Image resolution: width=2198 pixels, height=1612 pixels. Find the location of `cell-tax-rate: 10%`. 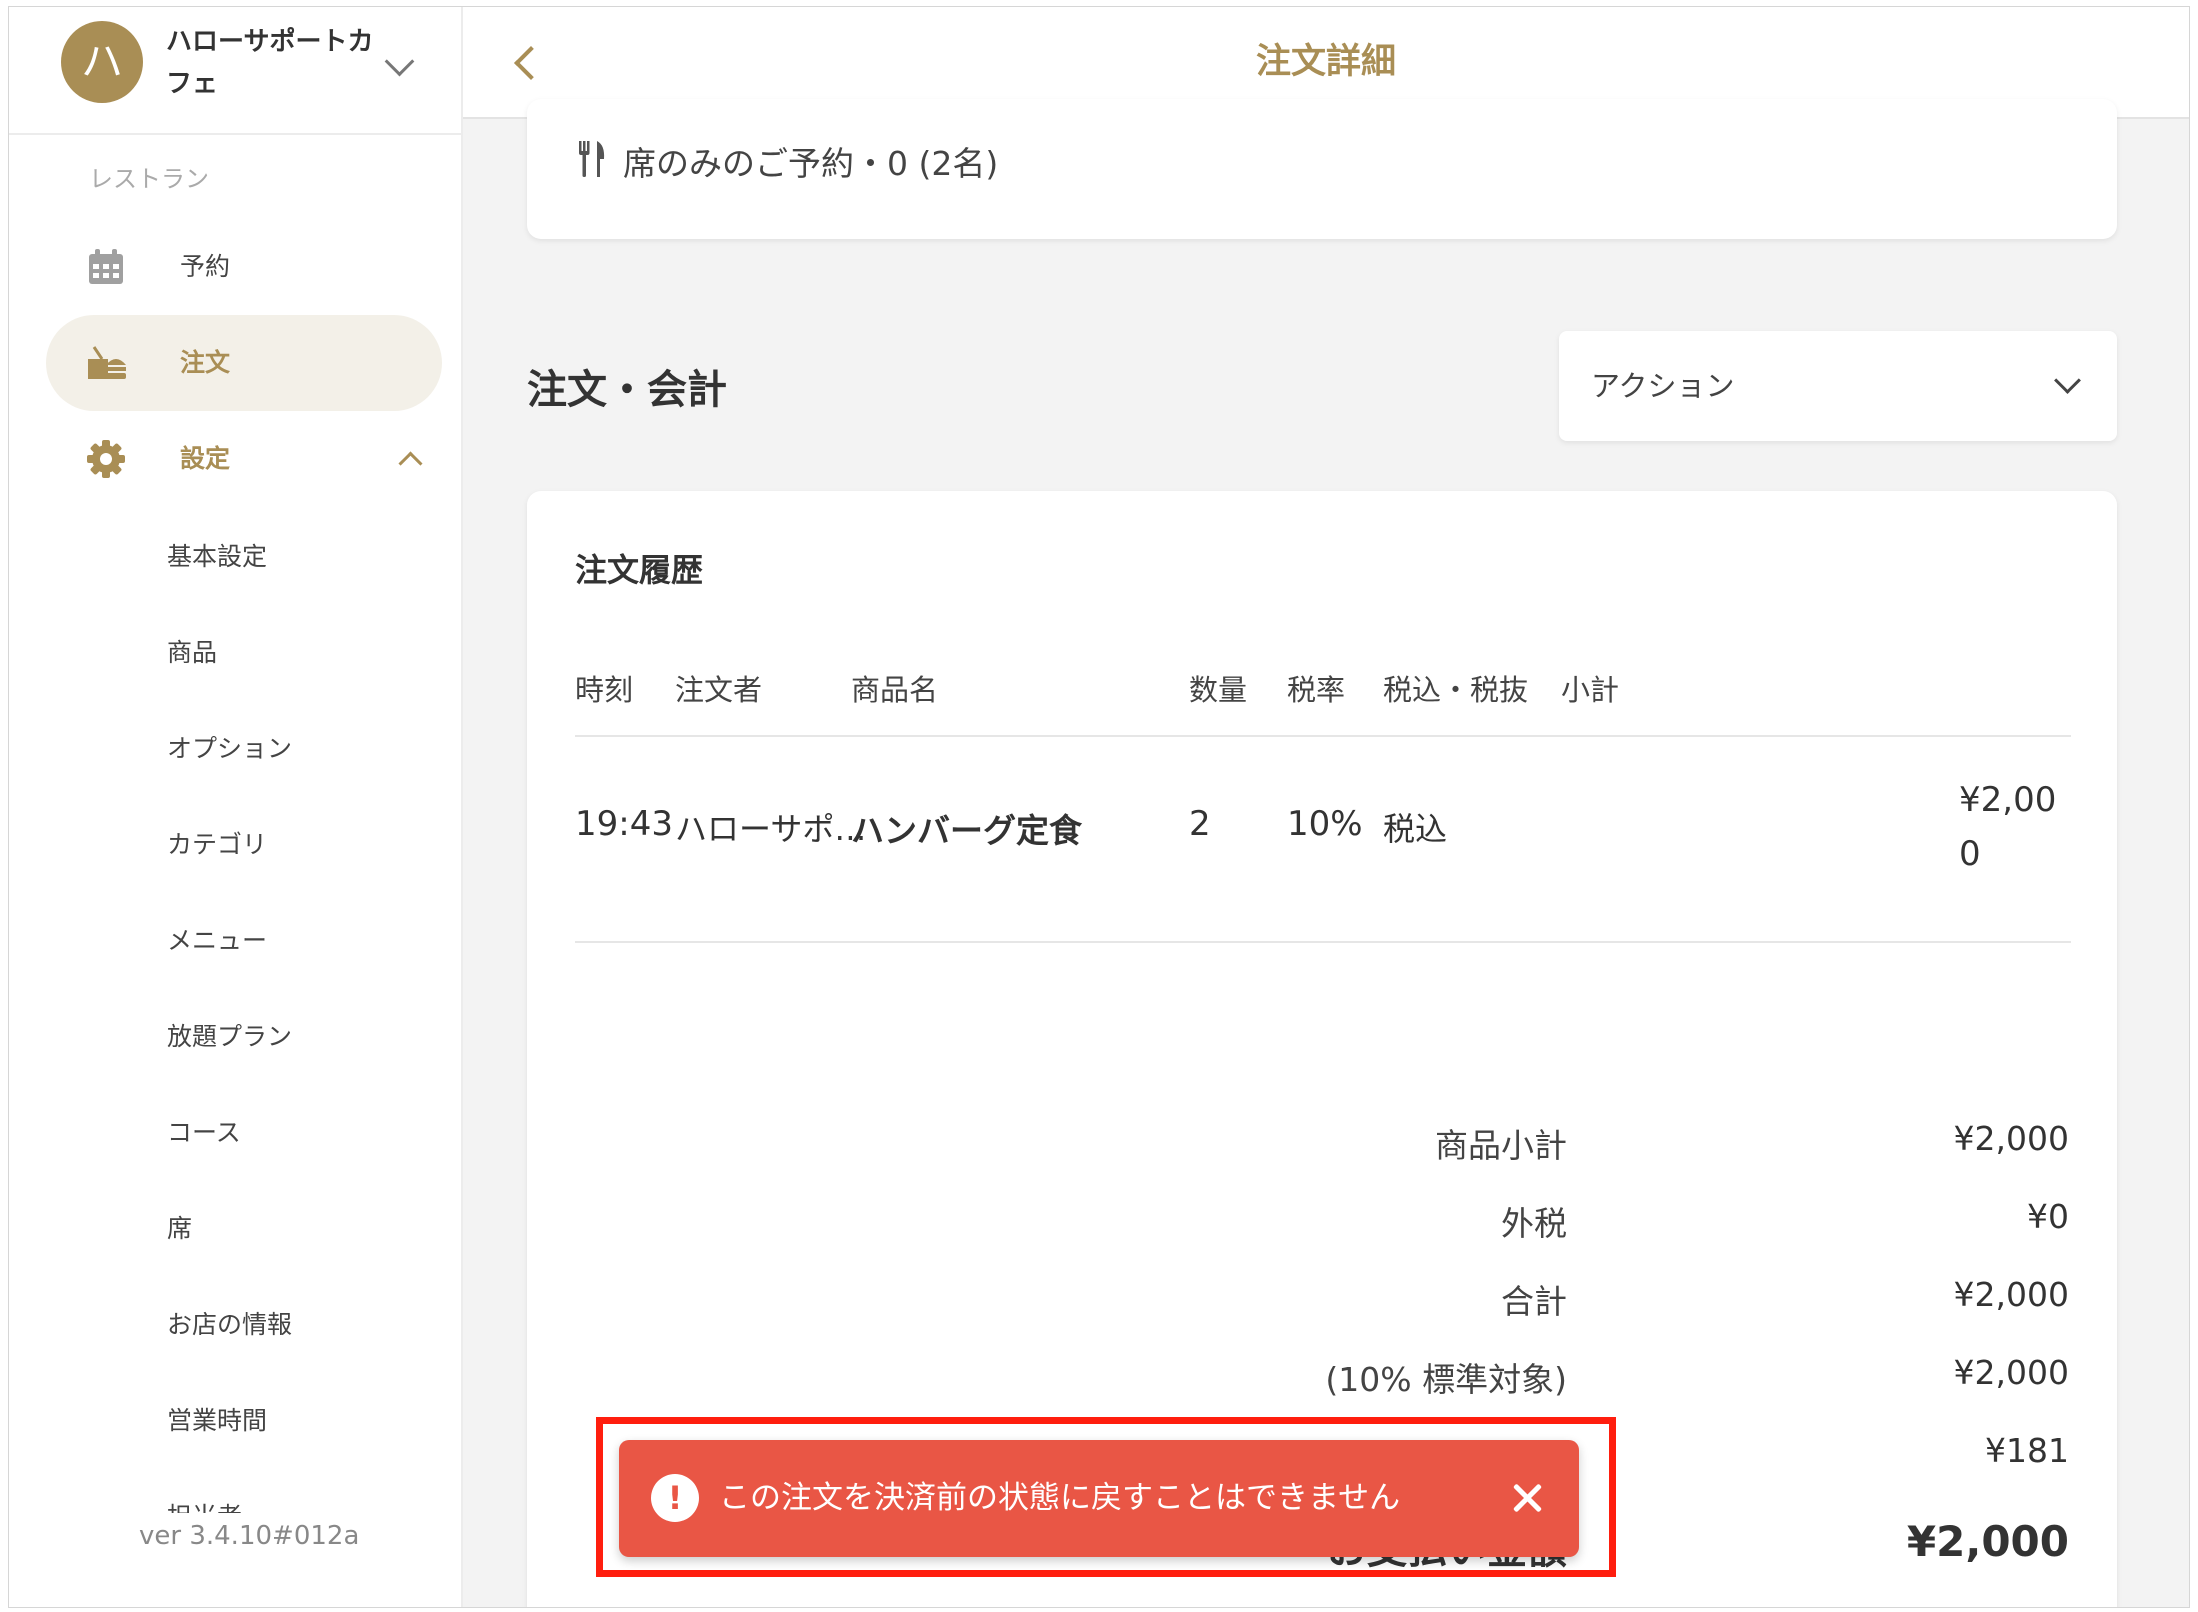

cell-tax-rate: 10% is located at coordinates (1325, 824).